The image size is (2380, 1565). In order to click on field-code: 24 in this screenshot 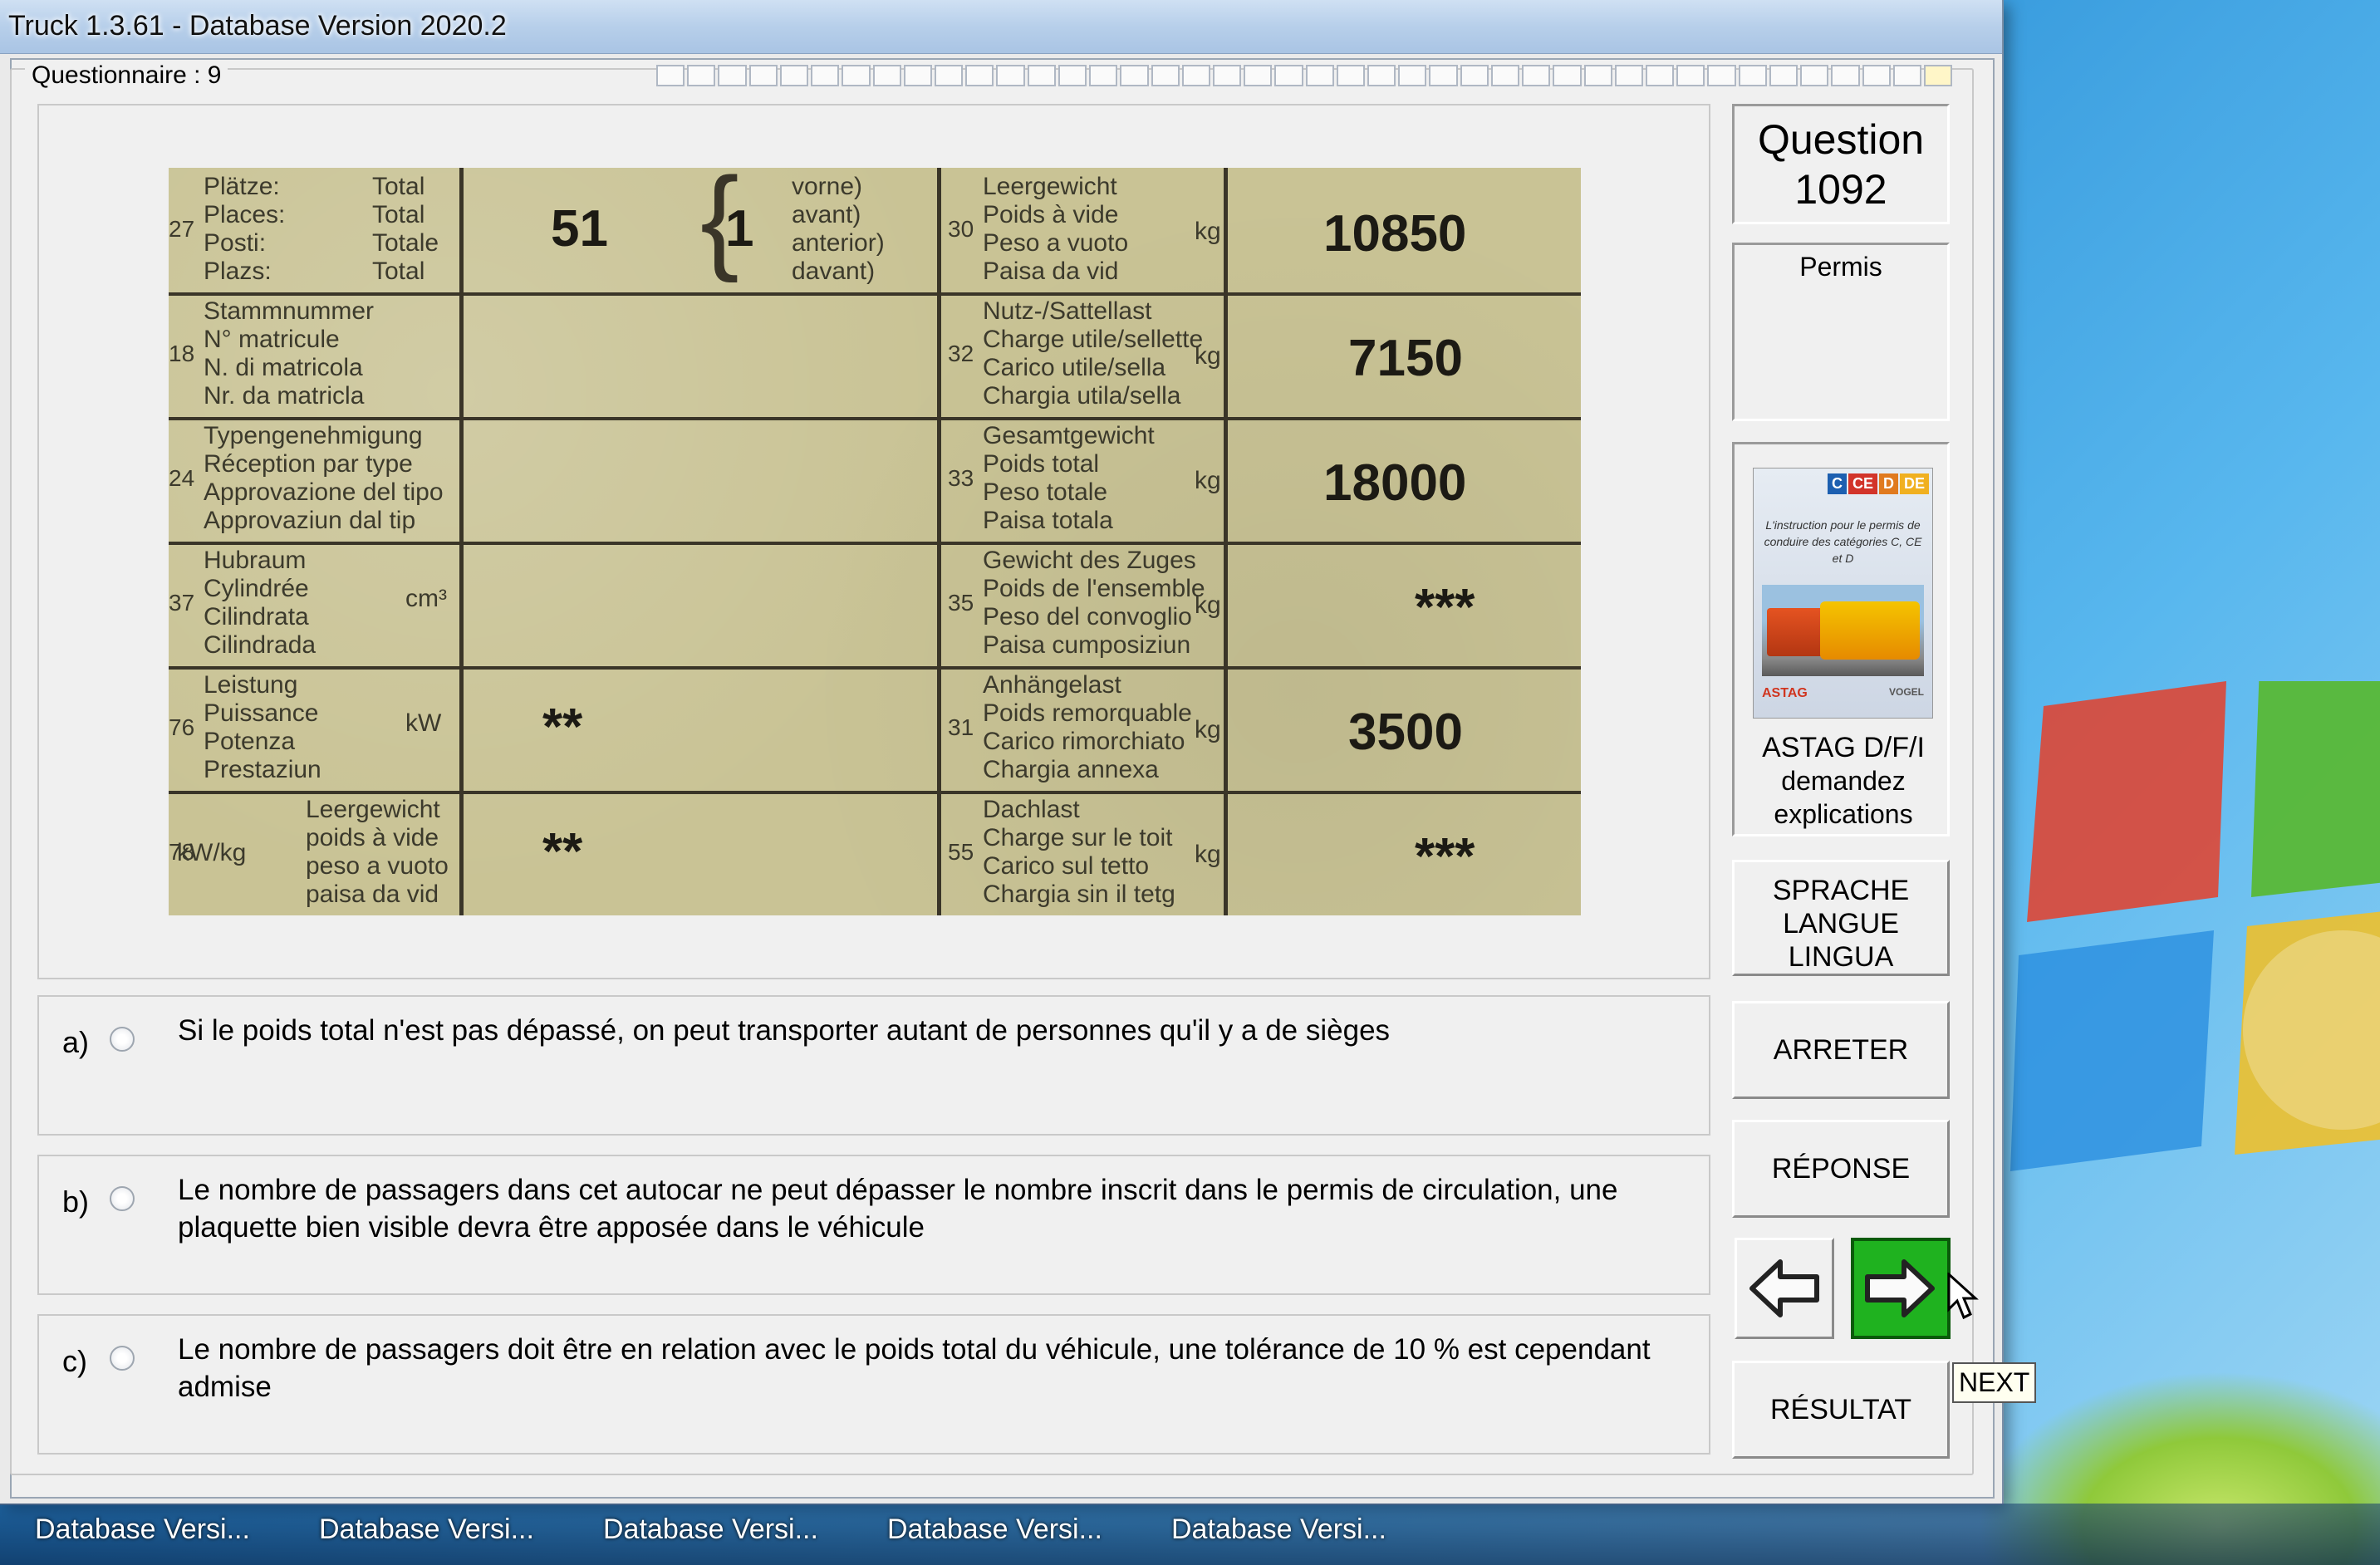, I will do `click(182, 478)`.